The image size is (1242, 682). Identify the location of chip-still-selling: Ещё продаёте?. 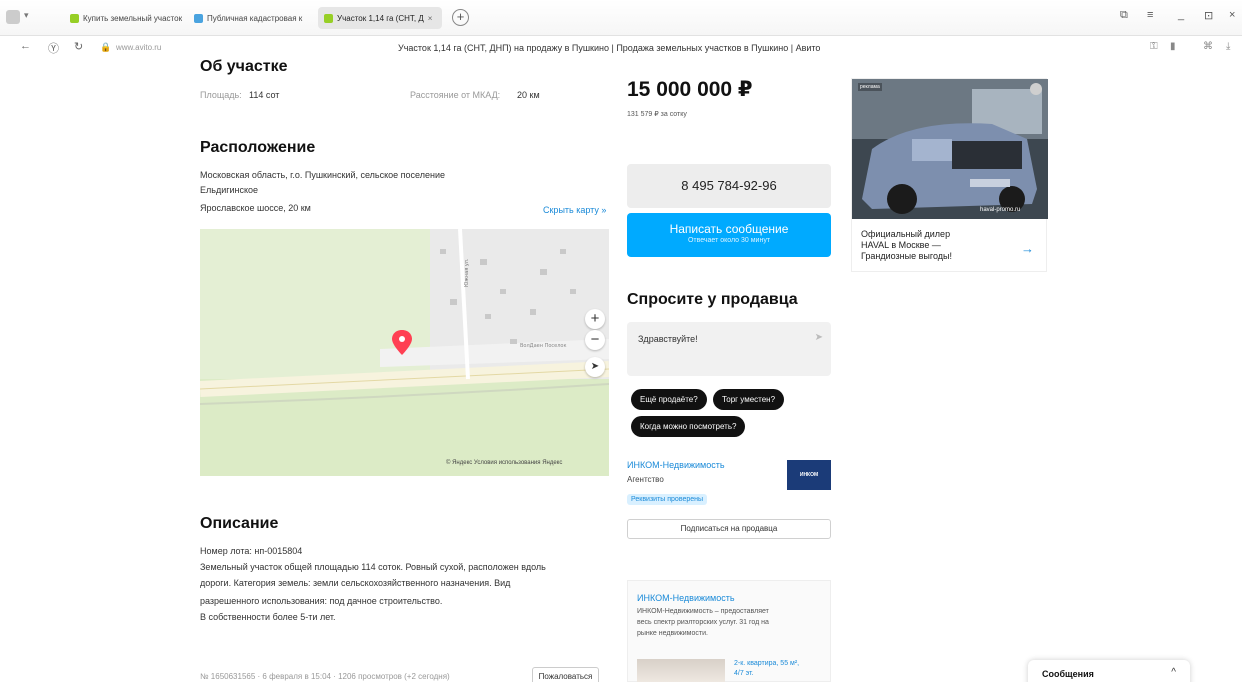
(669, 399).